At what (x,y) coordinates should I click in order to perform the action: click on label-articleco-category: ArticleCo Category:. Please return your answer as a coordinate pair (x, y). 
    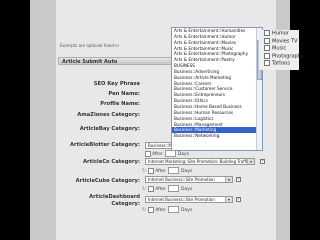
    Looking at the image, I should click on (111, 162).